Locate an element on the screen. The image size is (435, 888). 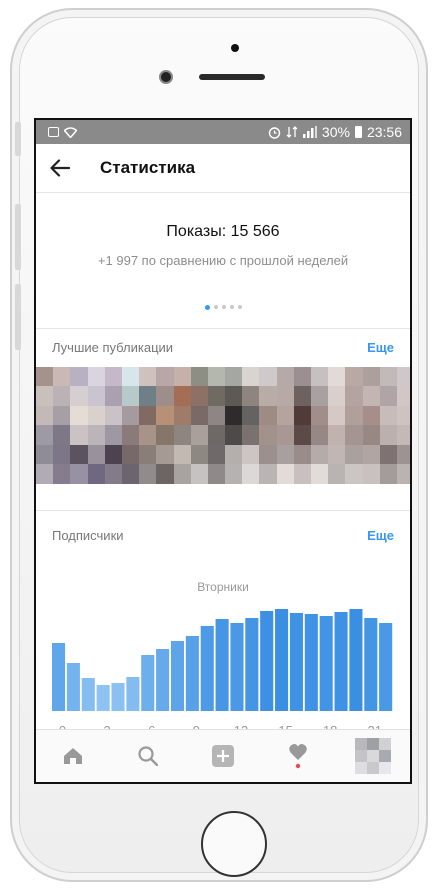
divider is located at coordinates (223, 497).